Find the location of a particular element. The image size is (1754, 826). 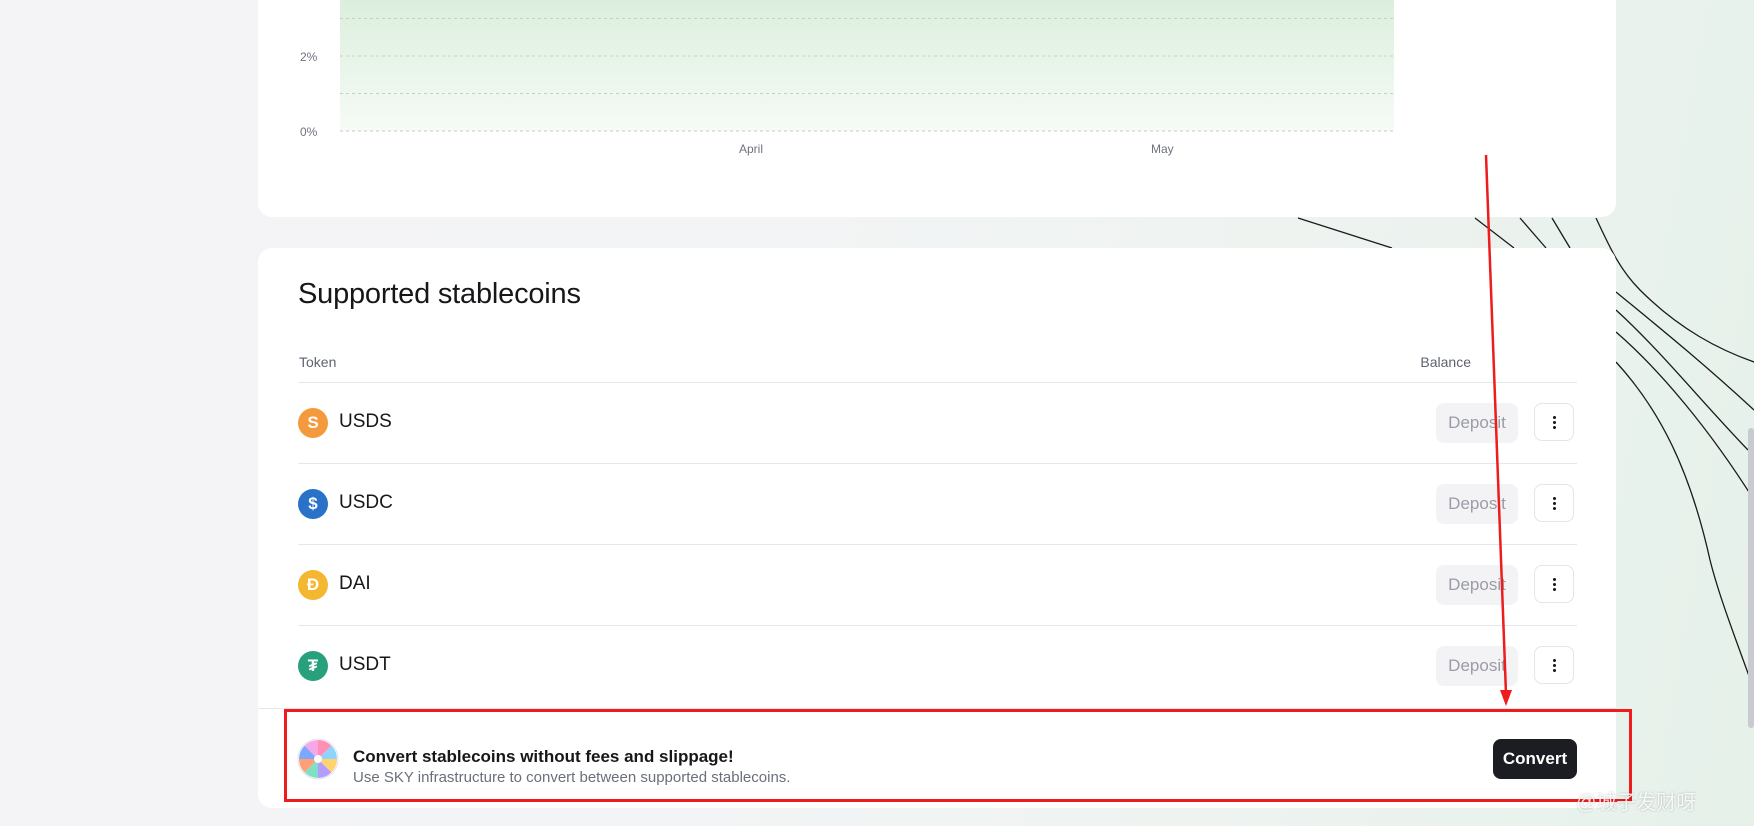

dai-icon: Đ is located at coordinates (313, 585).